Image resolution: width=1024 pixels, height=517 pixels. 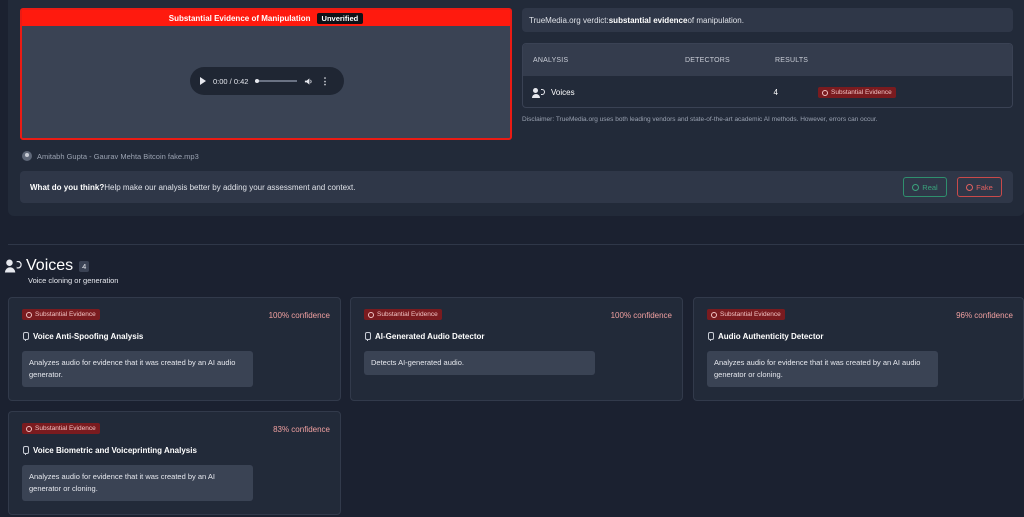 I want to click on card-title-text: Voice Anti-Spoofing Analysis, so click(x=88, y=336).